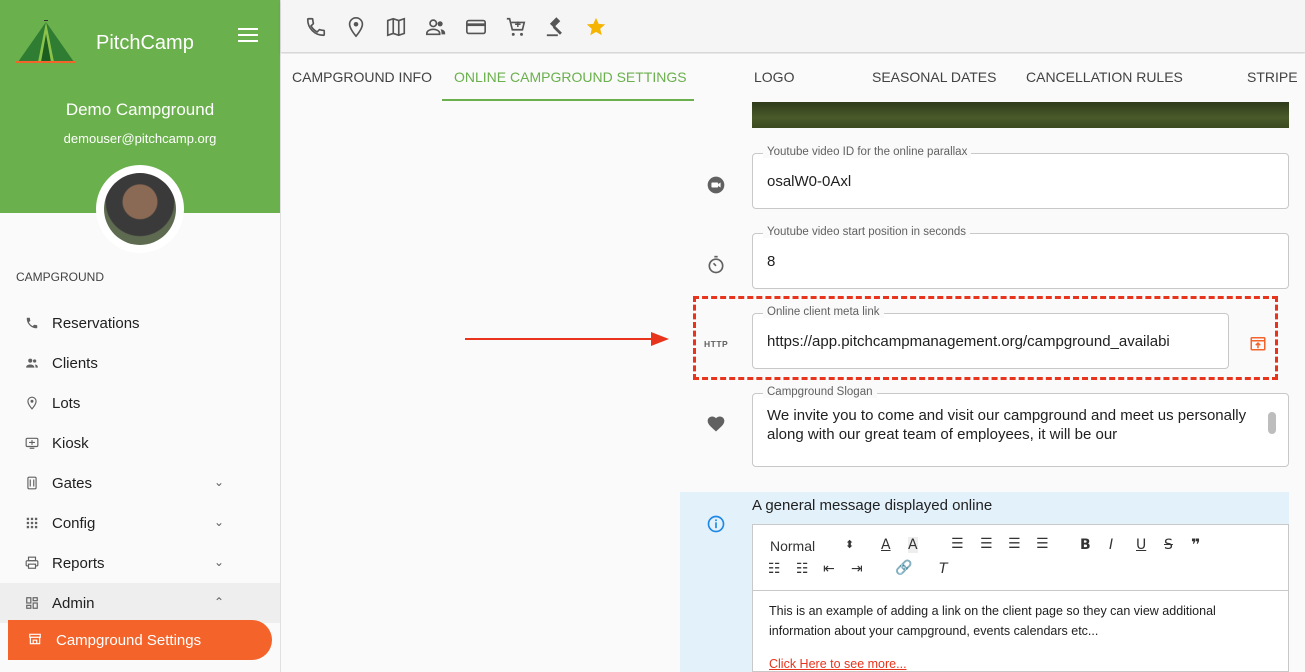 Image resolution: width=1305 pixels, height=672 pixels. Describe the element at coordinates (1085, 545) in the screenshot. I see `bold-icon: B` at that location.